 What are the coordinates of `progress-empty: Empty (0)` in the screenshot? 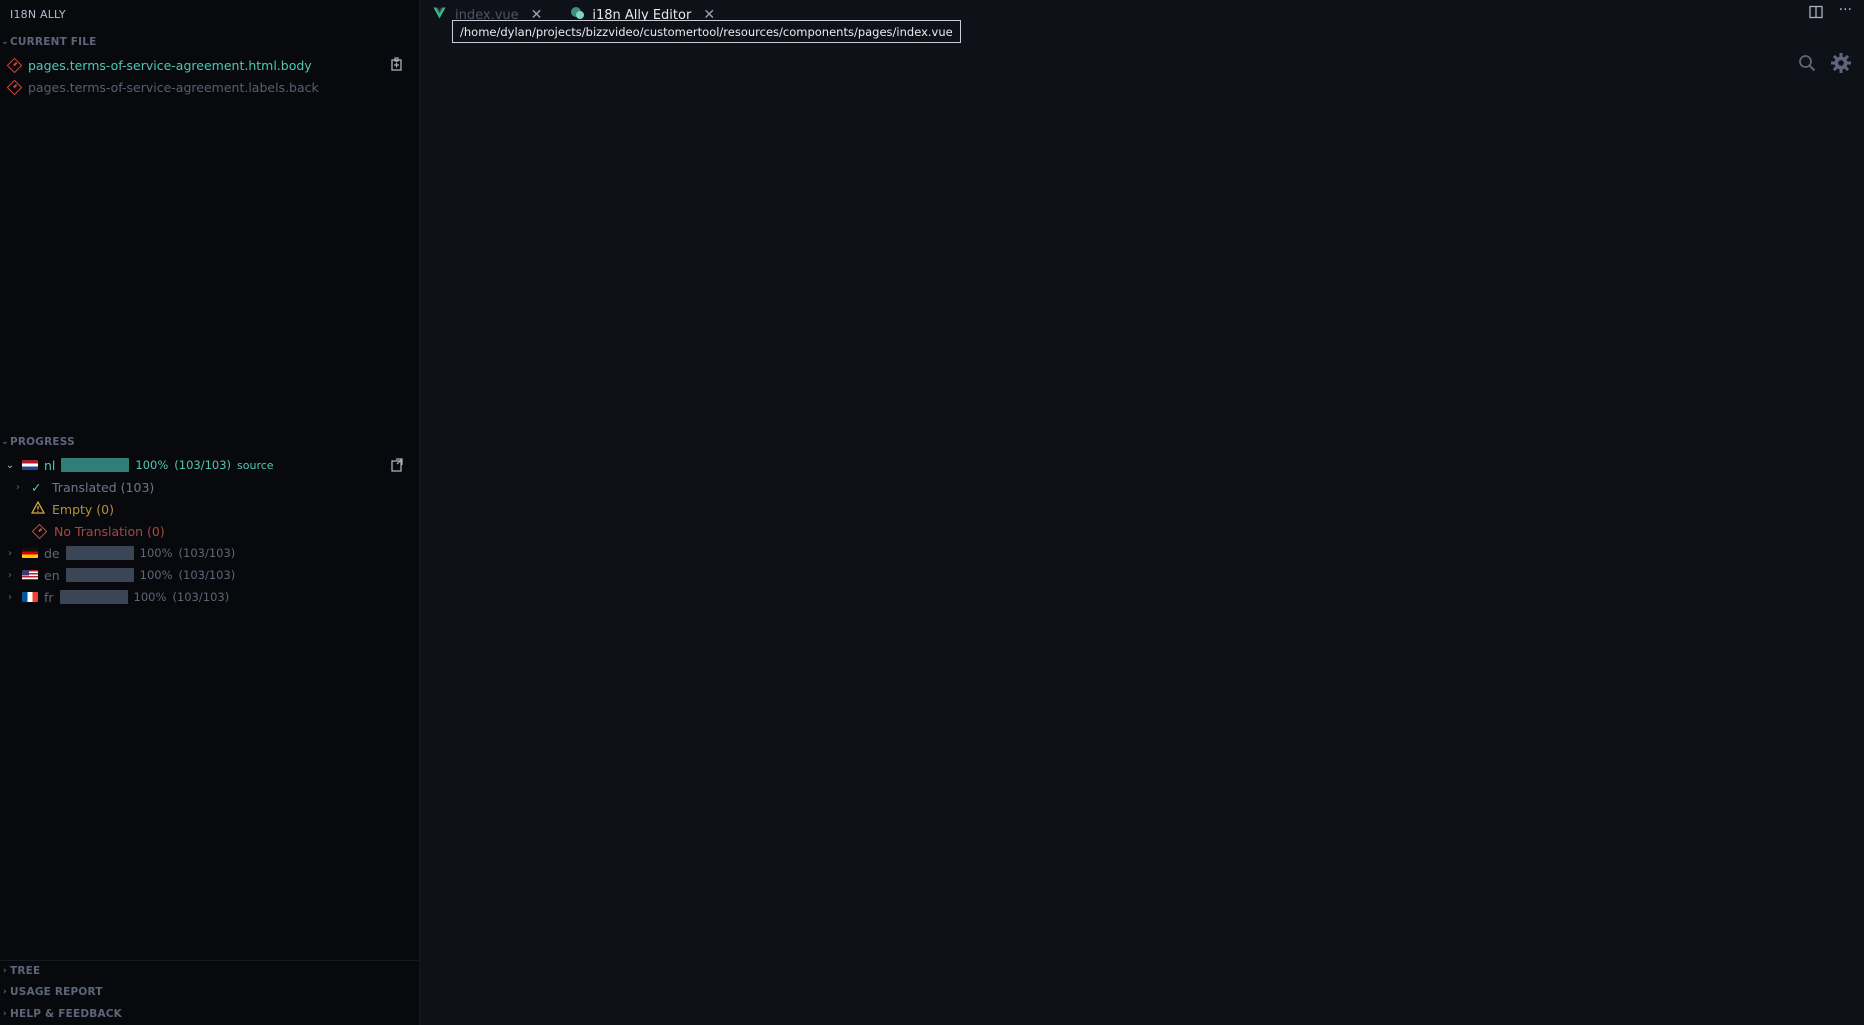 It's located at (210, 509).